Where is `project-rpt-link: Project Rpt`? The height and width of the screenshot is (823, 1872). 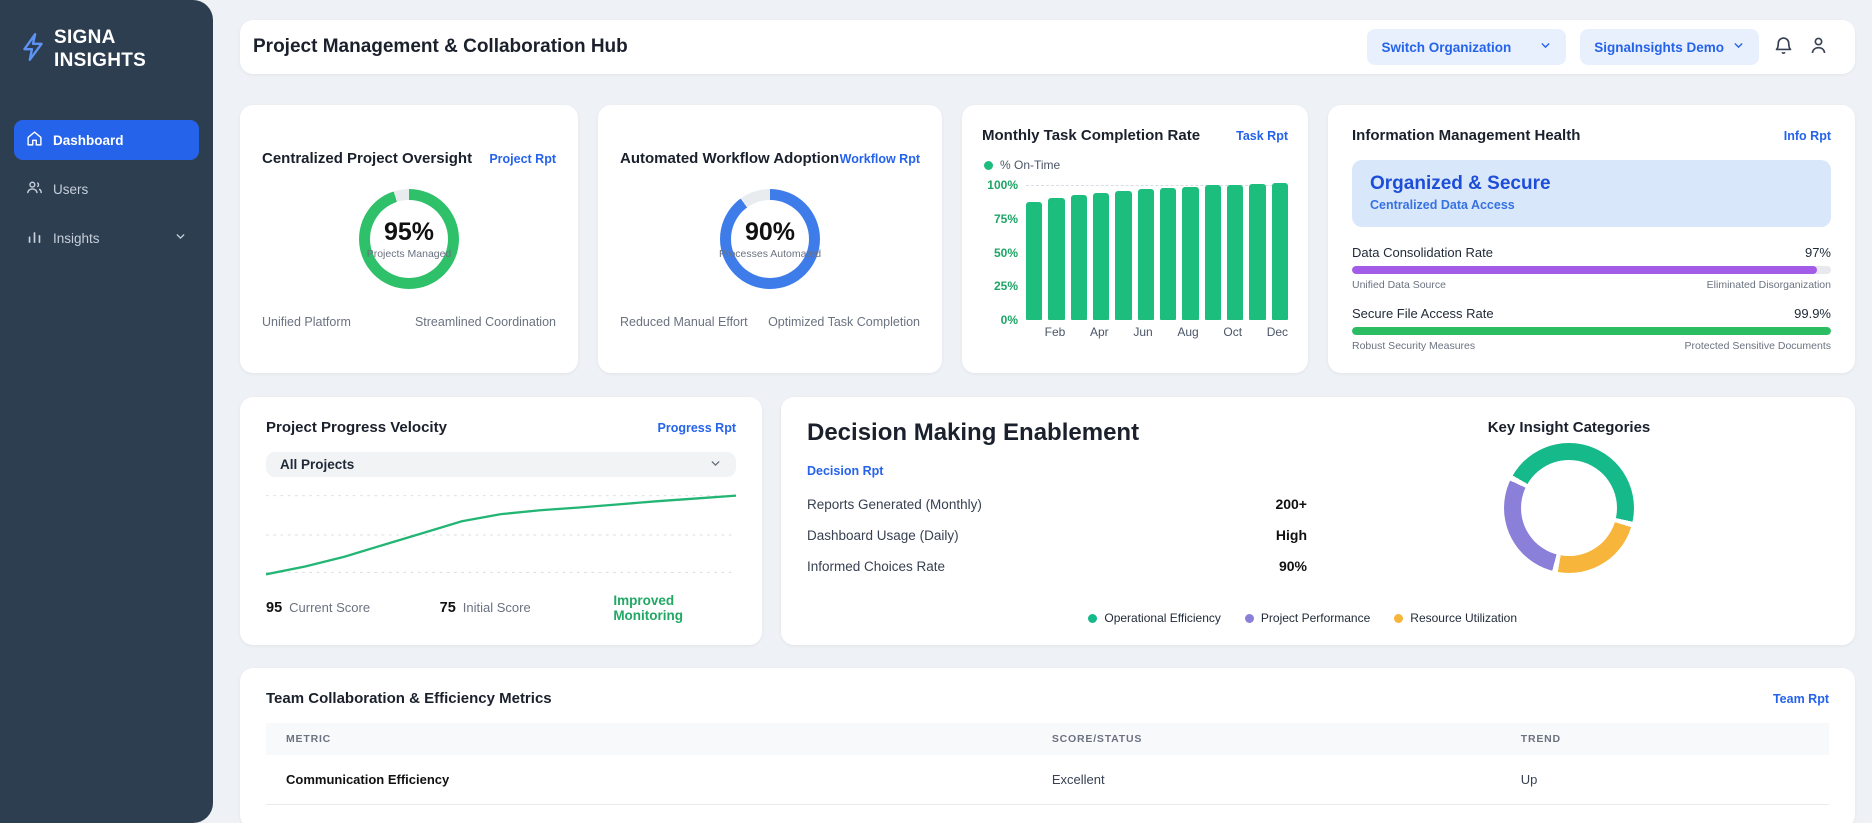 project-rpt-link: Project Rpt is located at coordinates (522, 159).